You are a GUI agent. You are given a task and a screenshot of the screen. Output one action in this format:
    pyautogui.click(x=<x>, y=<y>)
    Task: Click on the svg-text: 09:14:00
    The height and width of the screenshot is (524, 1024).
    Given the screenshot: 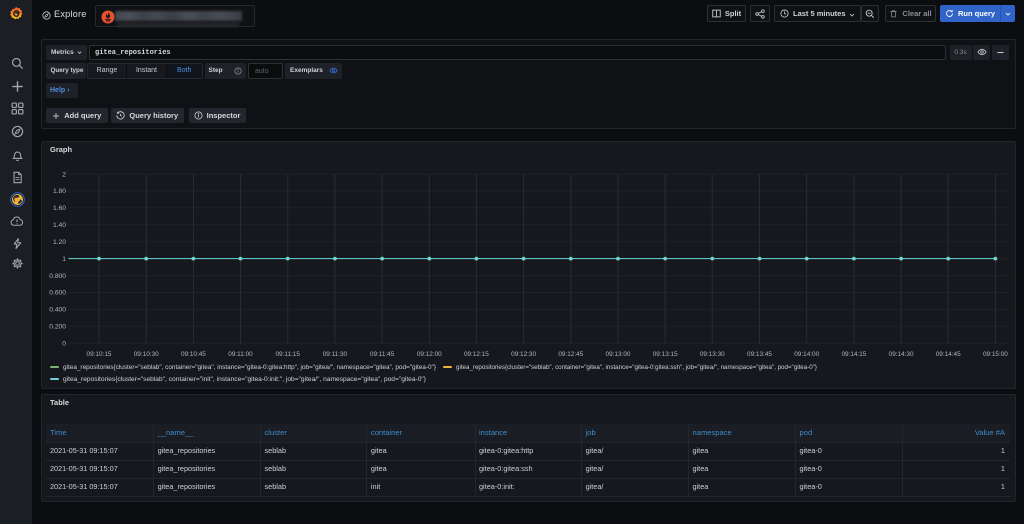 What is the action you would take?
    pyautogui.click(x=806, y=354)
    